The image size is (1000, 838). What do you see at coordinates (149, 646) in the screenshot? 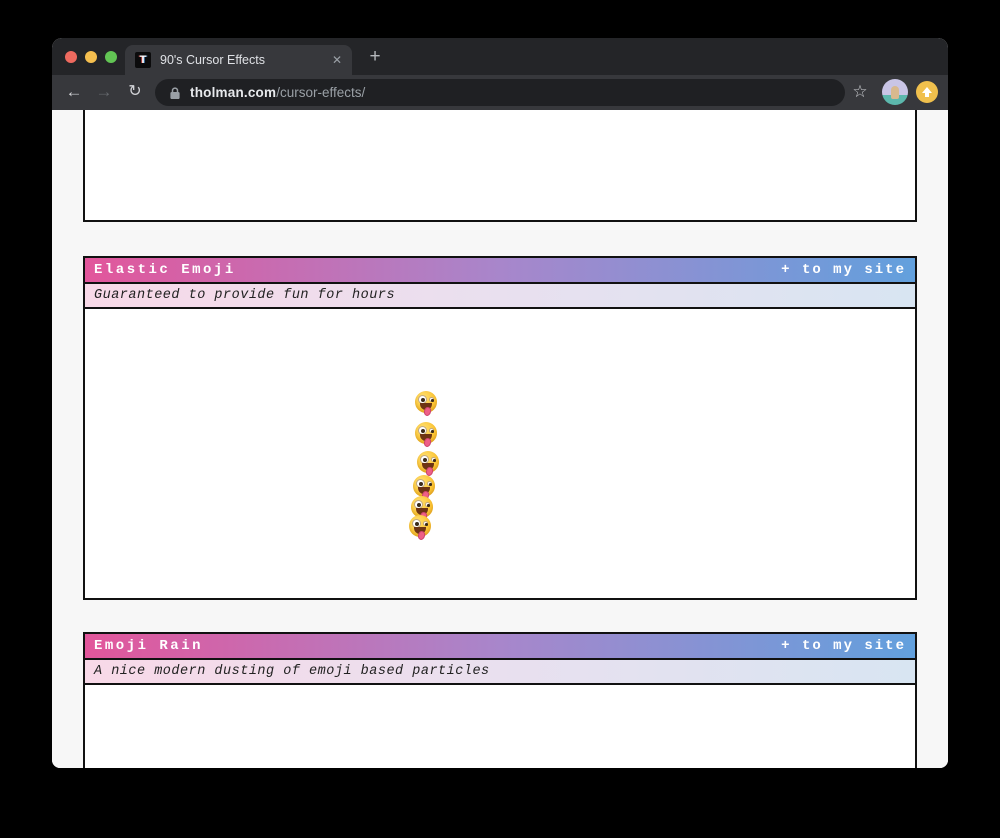
I see `section-title: Emoji Rain` at bounding box center [149, 646].